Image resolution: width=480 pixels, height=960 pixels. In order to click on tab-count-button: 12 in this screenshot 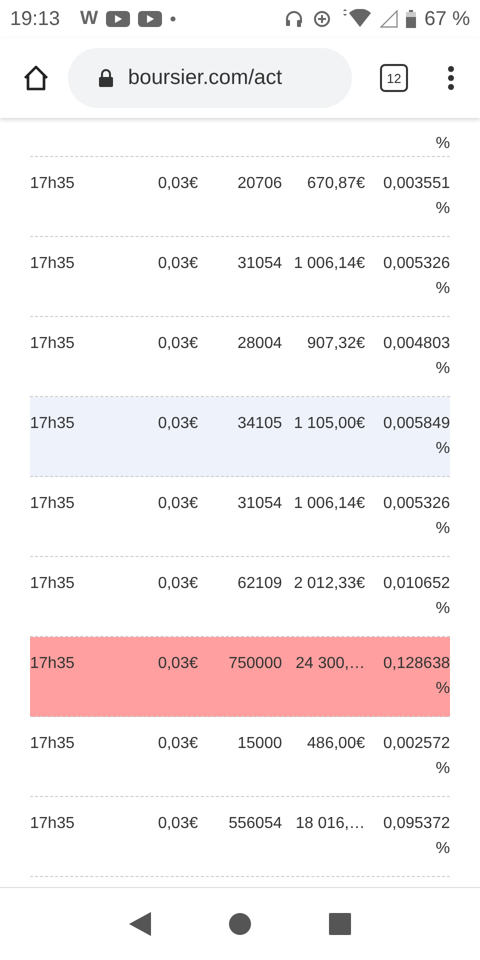, I will do `click(394, 78)`.